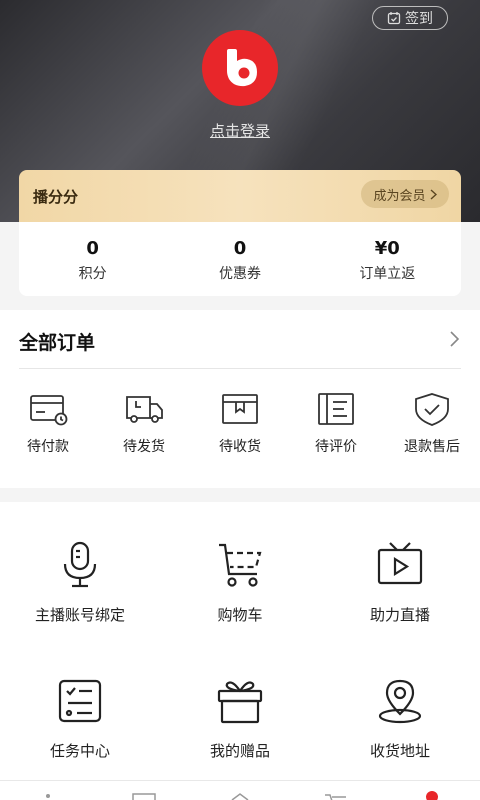 Image resolution: width=480 pixels, height=800 pixels. I want to click on tab-shop, so click(240, 790).